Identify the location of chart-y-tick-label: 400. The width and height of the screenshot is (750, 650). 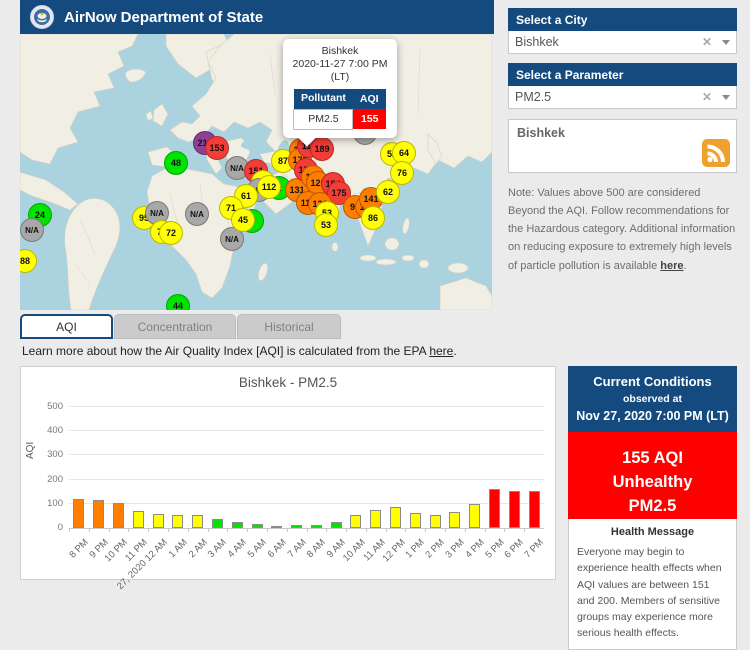
(55, 431).